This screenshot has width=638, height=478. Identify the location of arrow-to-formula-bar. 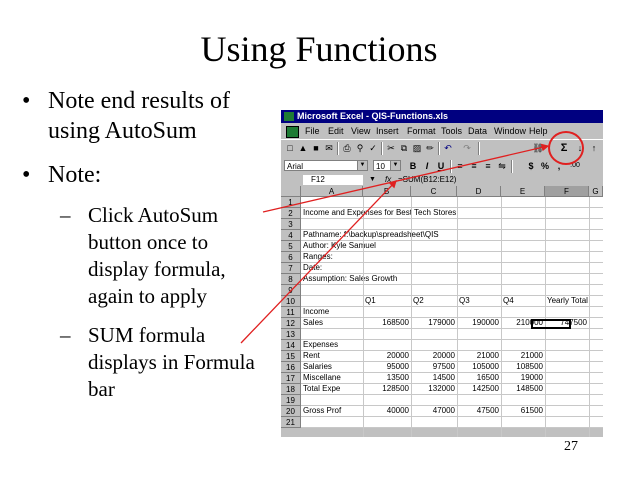
(318, 262).